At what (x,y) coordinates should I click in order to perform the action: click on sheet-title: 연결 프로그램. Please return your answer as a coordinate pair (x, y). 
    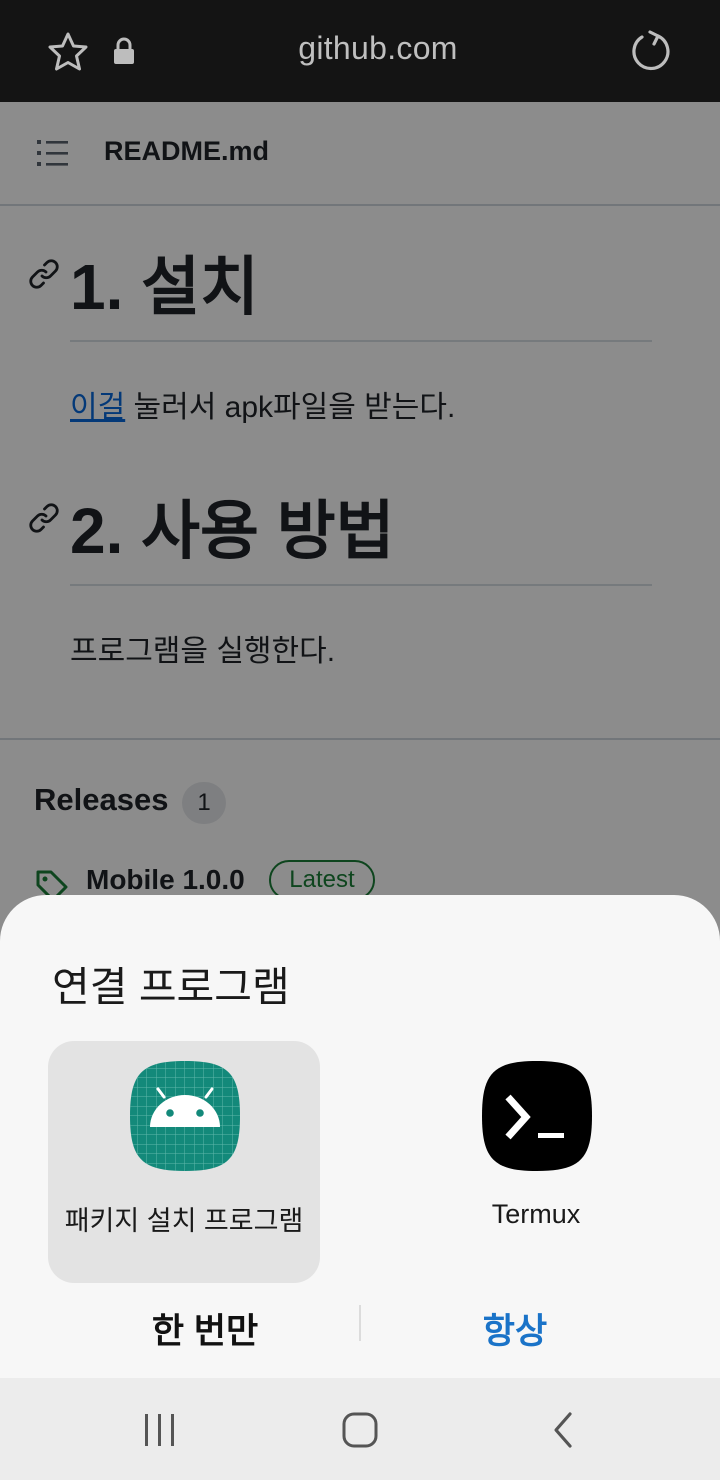
    Looking at the image, I should click on (171, 987).